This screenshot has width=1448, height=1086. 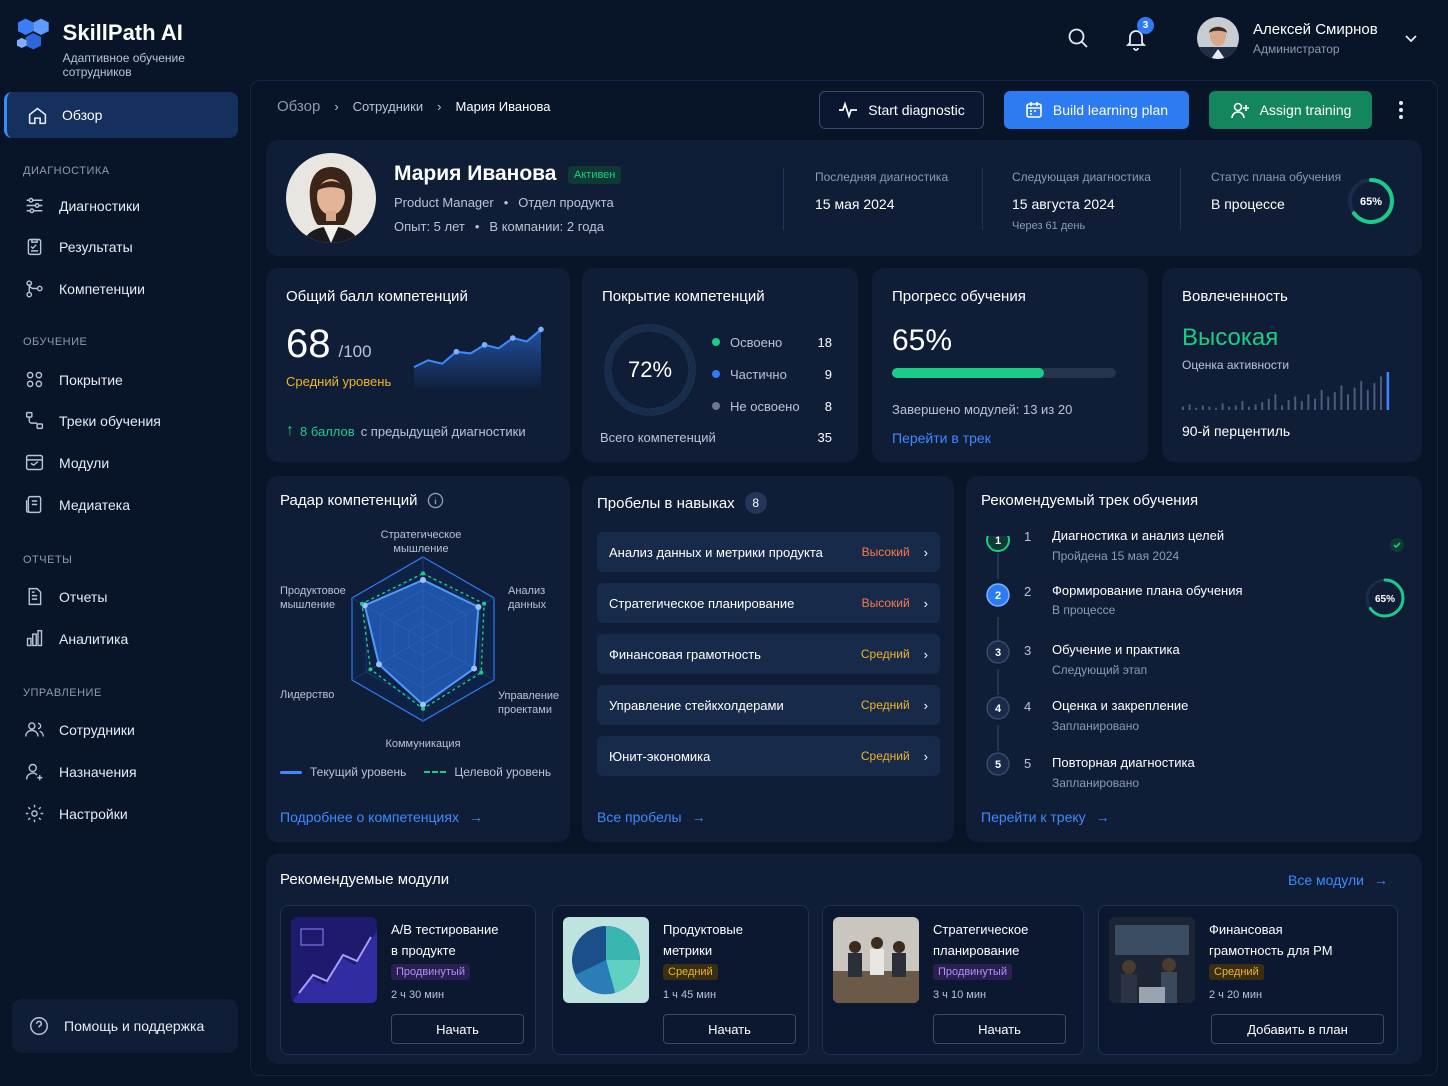 What do you see at coordinates (566, 202) in the screenshot?
I see `employee-department: Отдел продукта` at bounding box center [566, 202].